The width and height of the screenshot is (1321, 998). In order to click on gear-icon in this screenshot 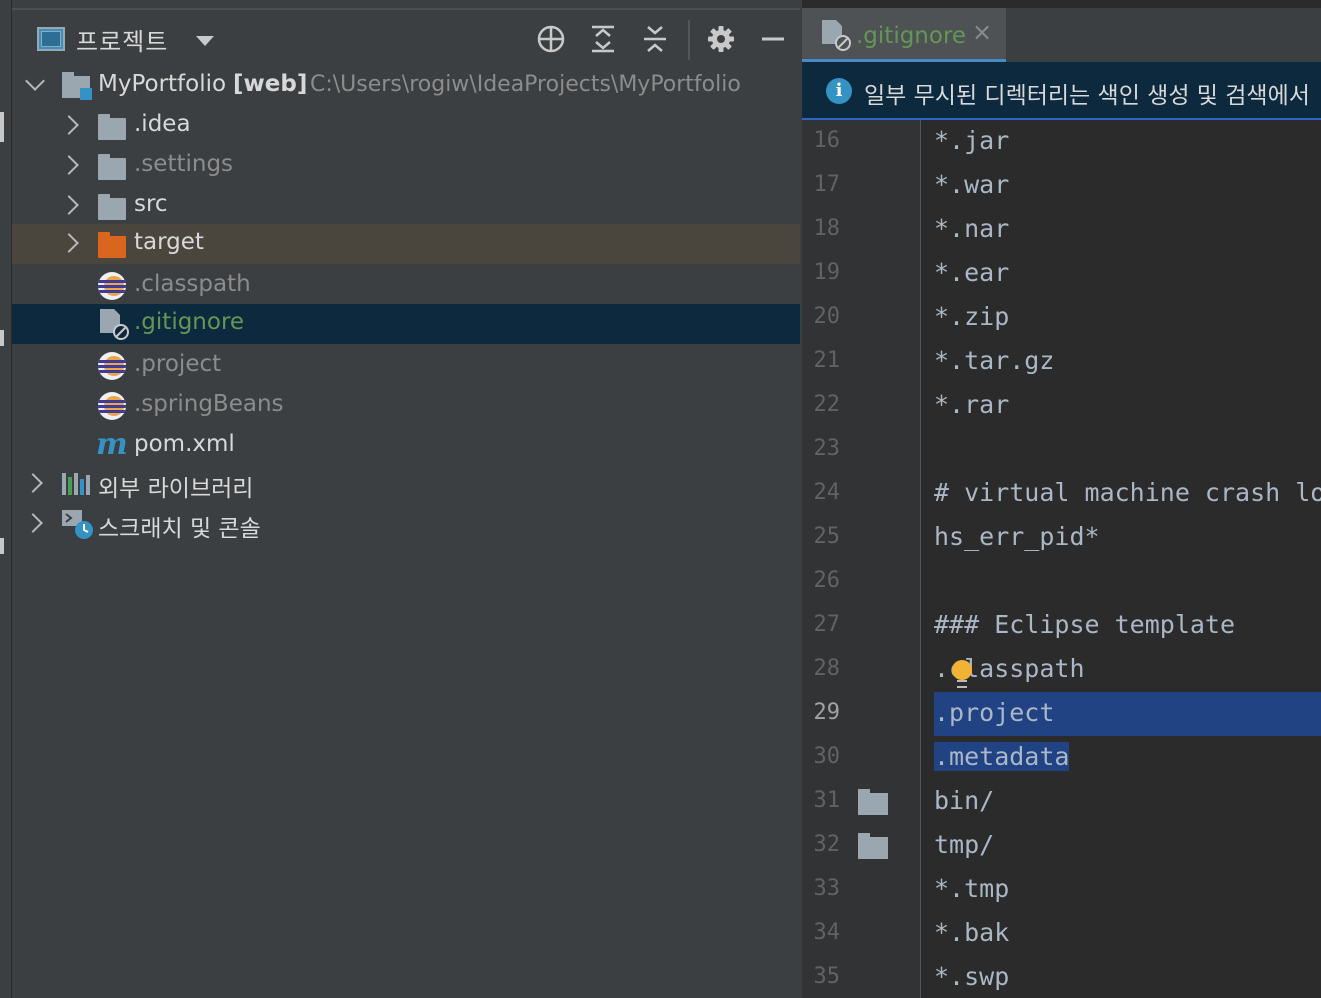, I will do `click(721, 39)`.